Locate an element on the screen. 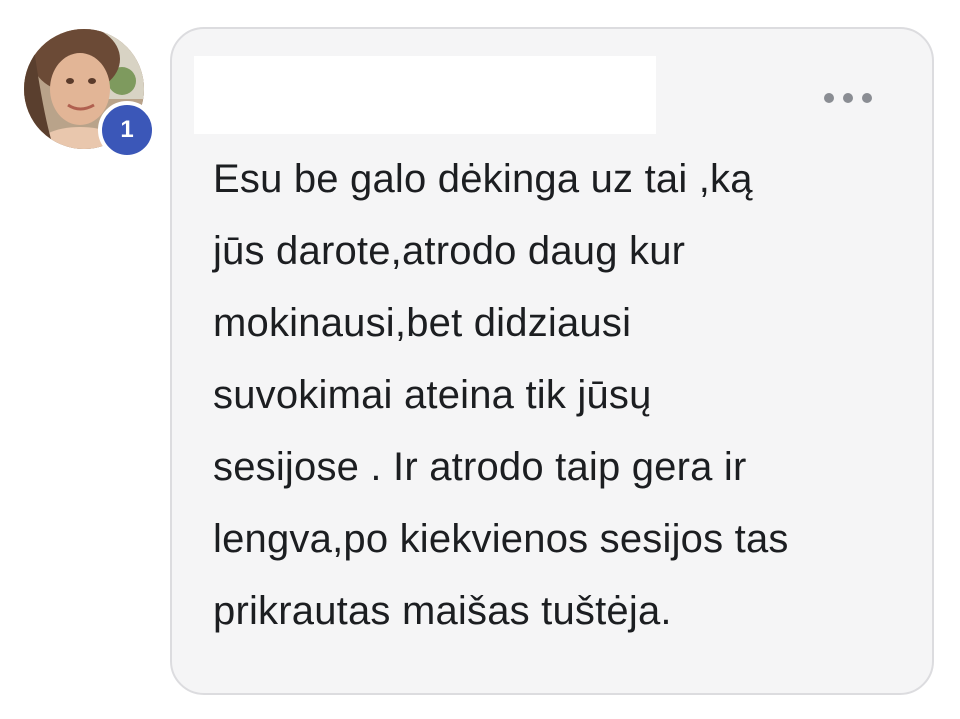  notification-badge: 1 is located at coordinates (127, 130).